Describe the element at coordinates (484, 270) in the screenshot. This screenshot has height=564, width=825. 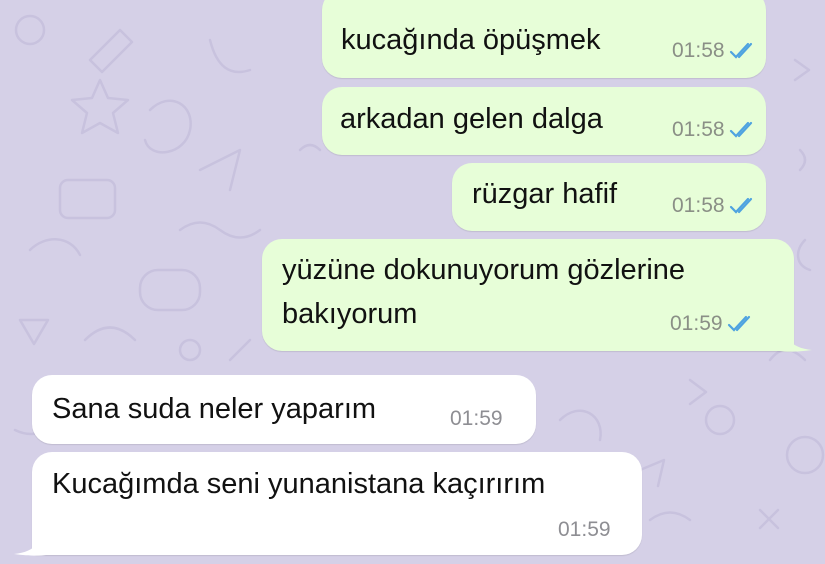
I see `message-text: yüzüne dokunuyorum gözlerine` at that location.